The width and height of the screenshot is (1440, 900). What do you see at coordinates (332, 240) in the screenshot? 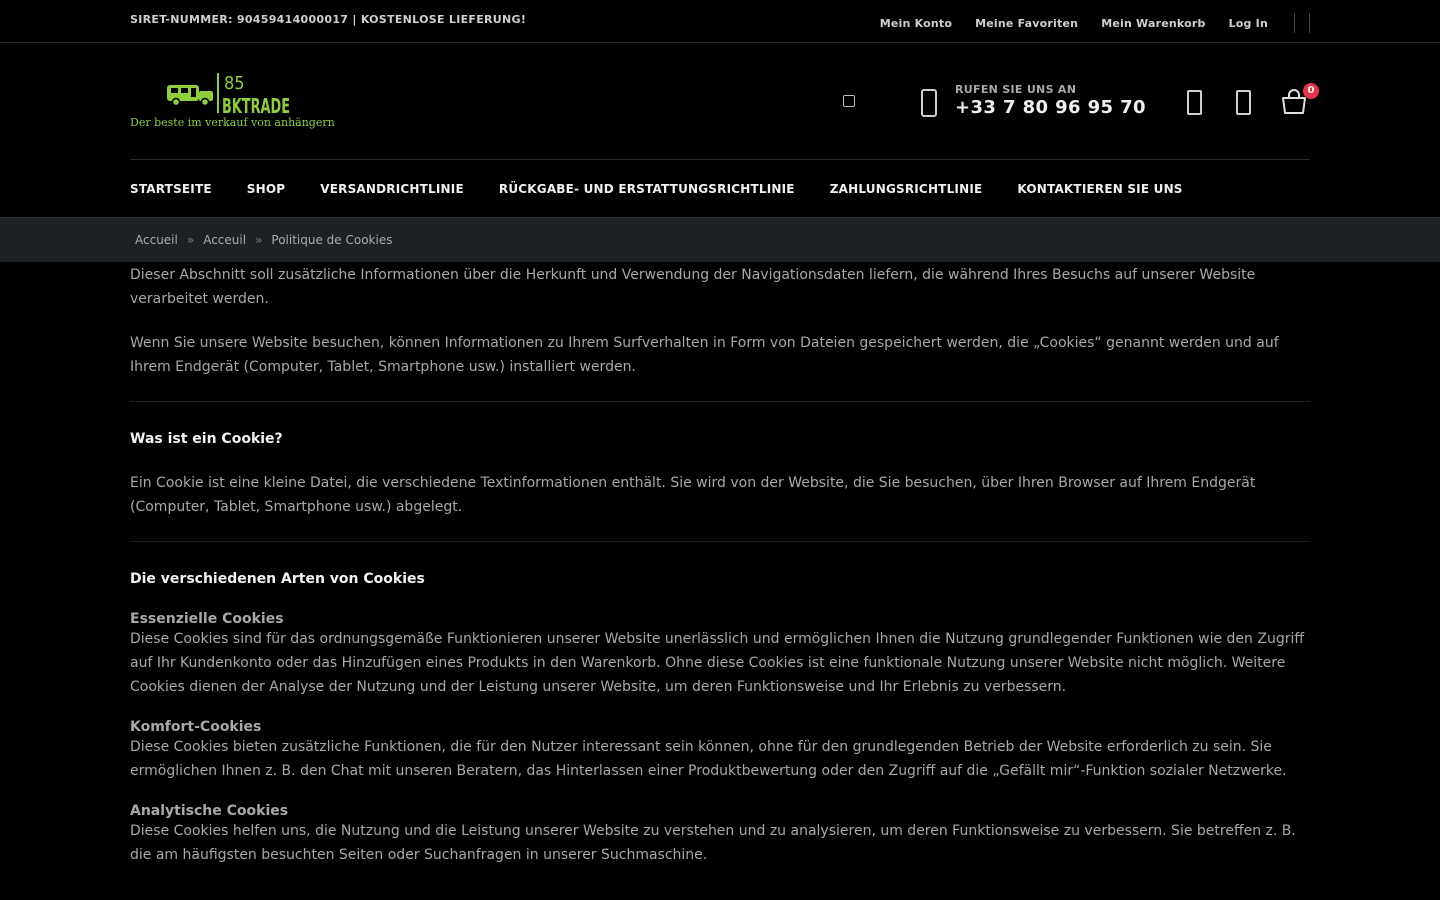
I see `breadcrumb-current: Politique de Cookies` at bounding box center [332, 240].